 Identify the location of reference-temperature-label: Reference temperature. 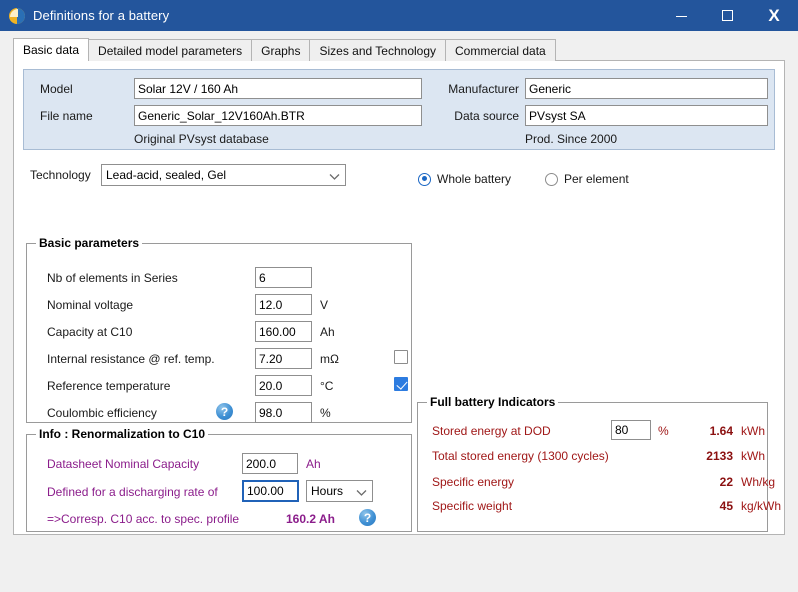
(109, 386).